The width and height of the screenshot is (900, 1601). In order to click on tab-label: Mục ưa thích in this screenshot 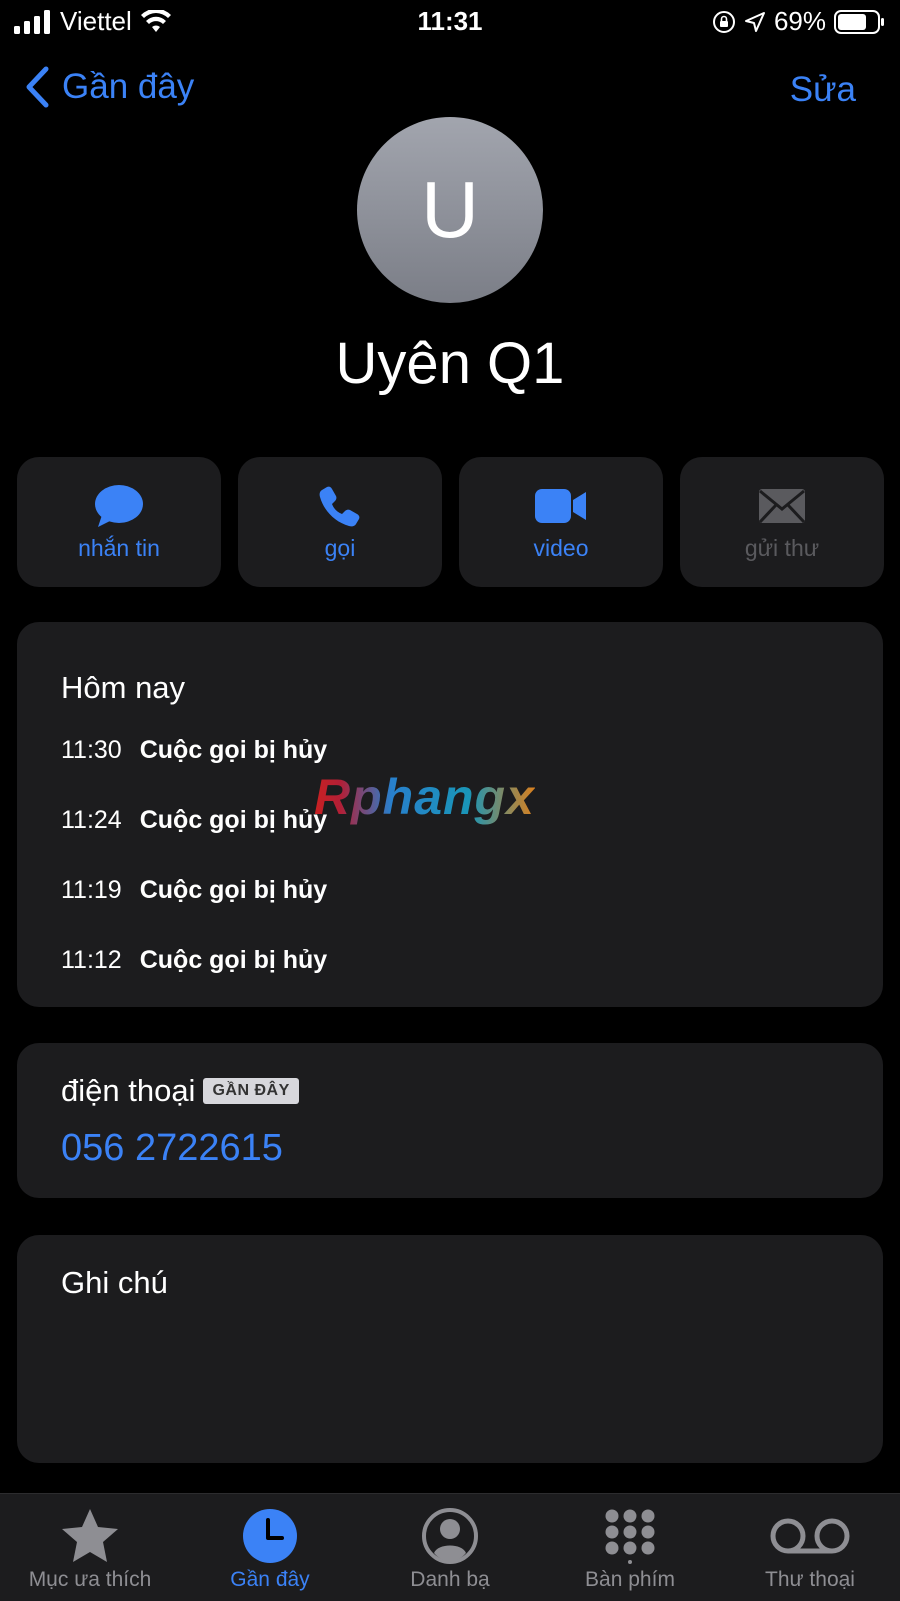, I will do `click(90, 1579)`.